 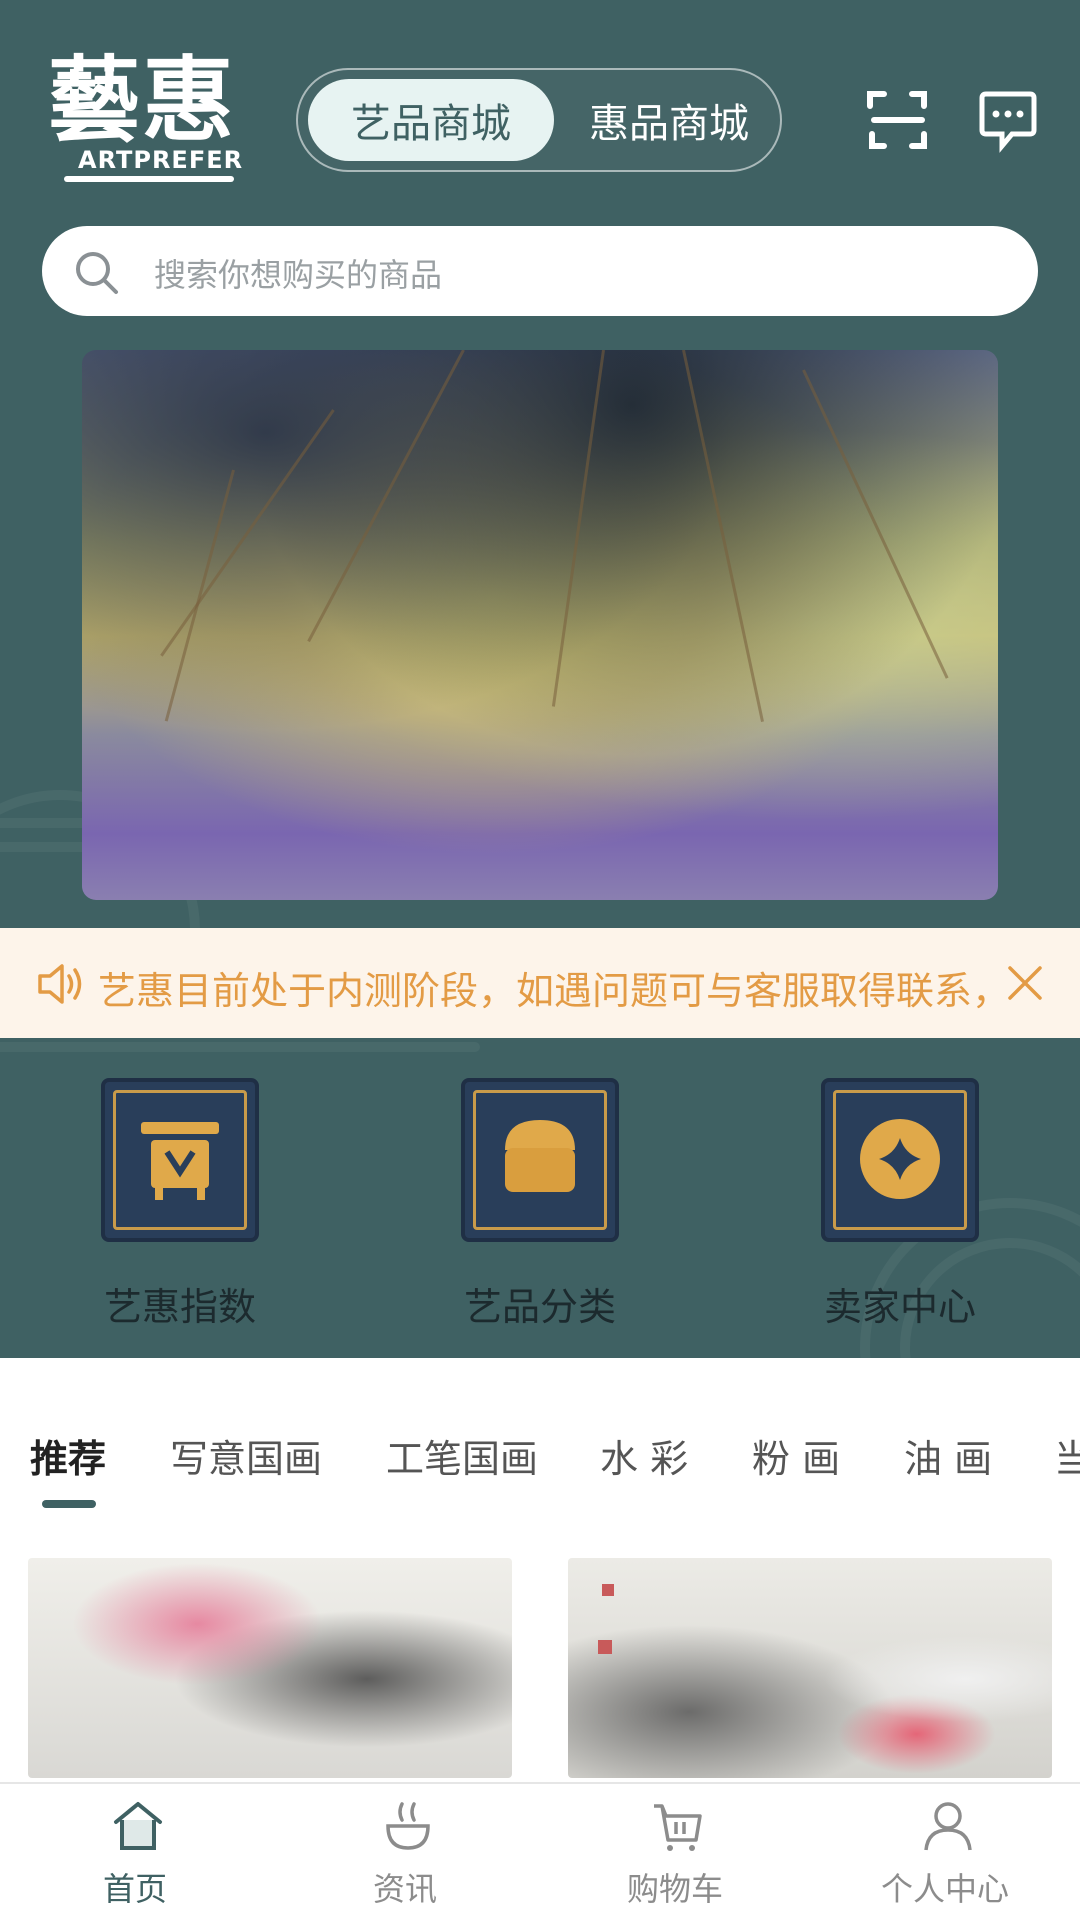 What do you see at coordinates (669, 120) in the screenshot?
I see `tab-benefit-mall: 惠品商城` at bounding box center [669, 120].